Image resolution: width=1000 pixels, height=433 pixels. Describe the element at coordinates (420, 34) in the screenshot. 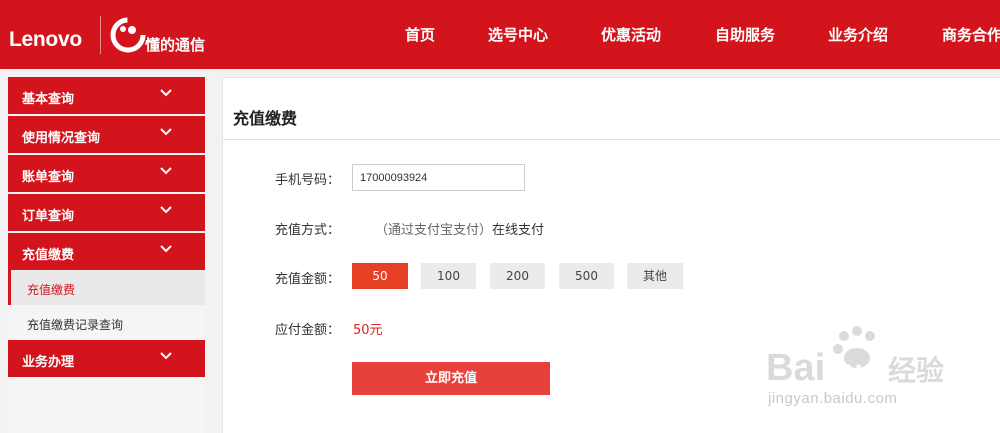

I see `nav-home: 首页` at that location.